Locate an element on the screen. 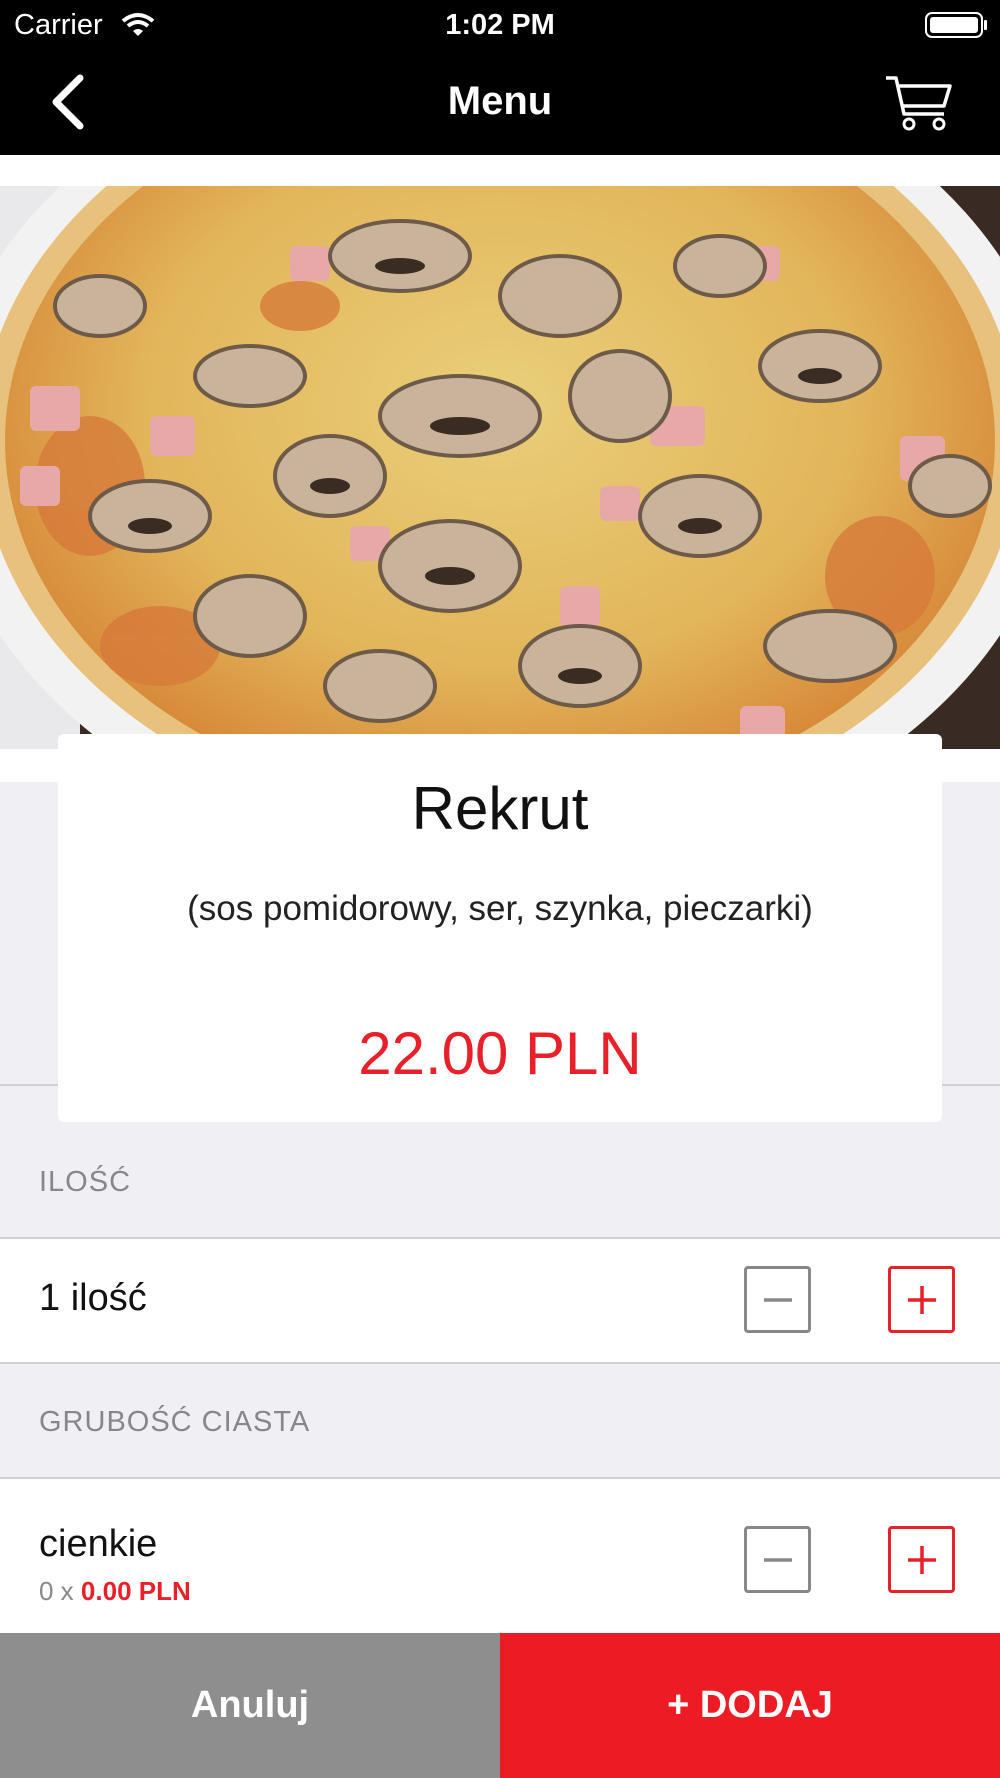 The height and width of the screenshot is (1778, 1000). dough-option-price-line: 0 x 0.00 PLN is located at coordinates (115, 1591).